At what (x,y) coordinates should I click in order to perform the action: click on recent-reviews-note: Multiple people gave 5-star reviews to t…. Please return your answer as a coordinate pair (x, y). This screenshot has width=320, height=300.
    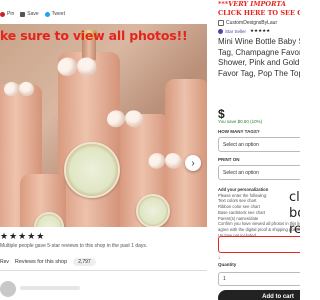
    Looking at the image, I should click on (74, 246).